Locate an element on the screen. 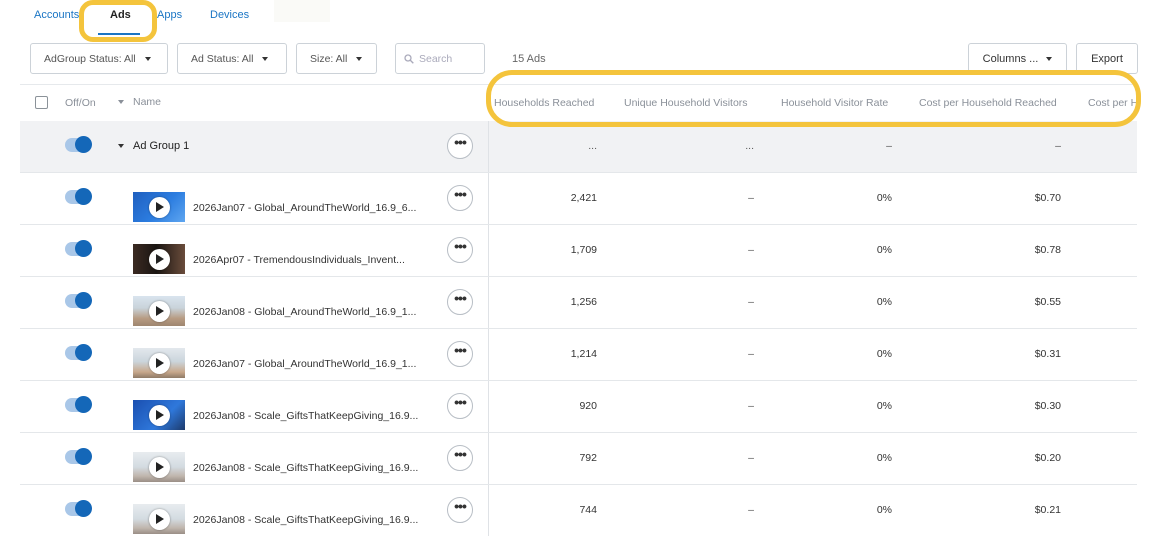 The image size is (1155, 536). ad-count: 15 Ads is located at coordinates (529, 59).